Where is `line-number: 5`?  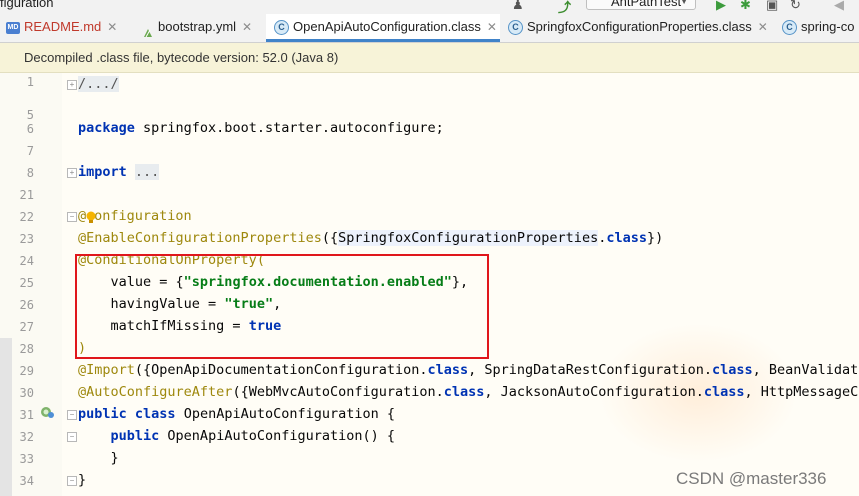
line-number: 5 is located at coordinates (30, 115).